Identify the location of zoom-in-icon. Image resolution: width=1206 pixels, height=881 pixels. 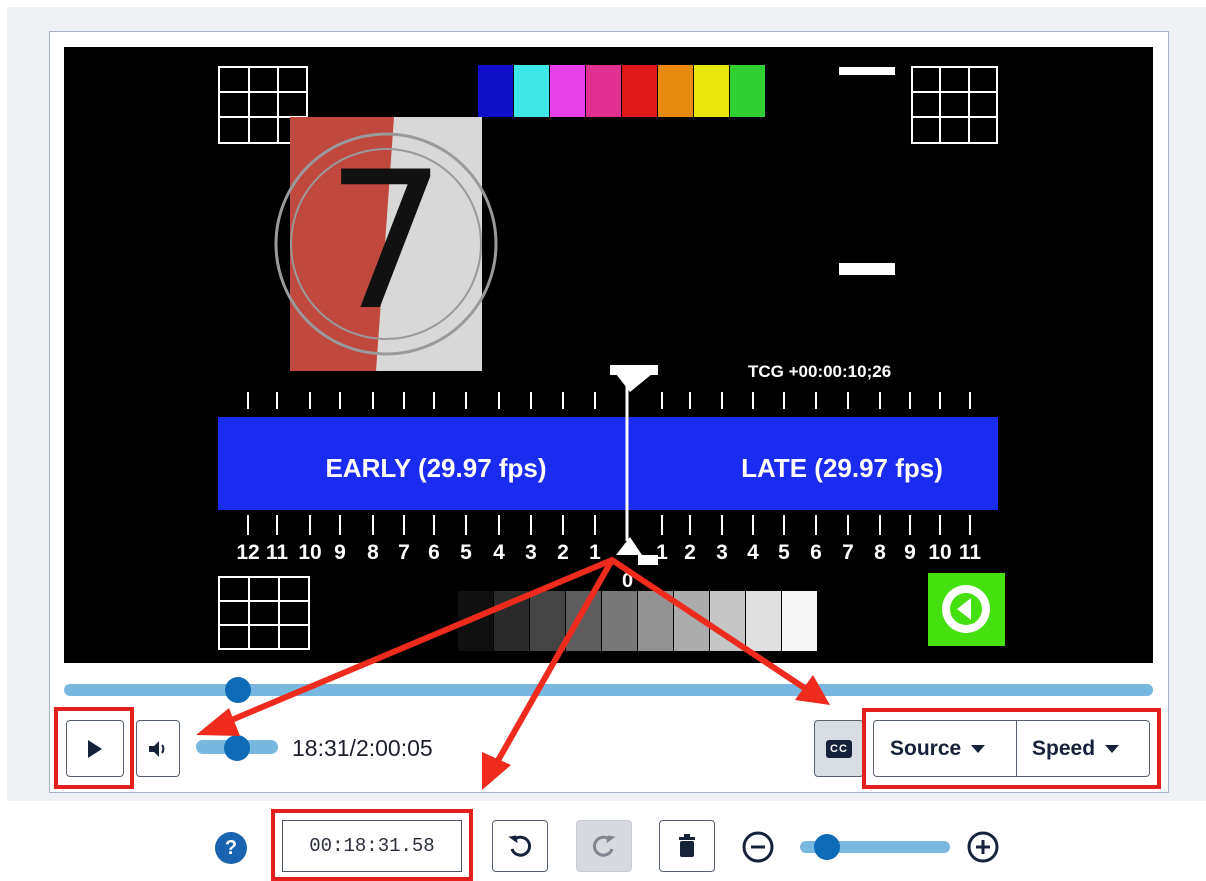
(983, 847).